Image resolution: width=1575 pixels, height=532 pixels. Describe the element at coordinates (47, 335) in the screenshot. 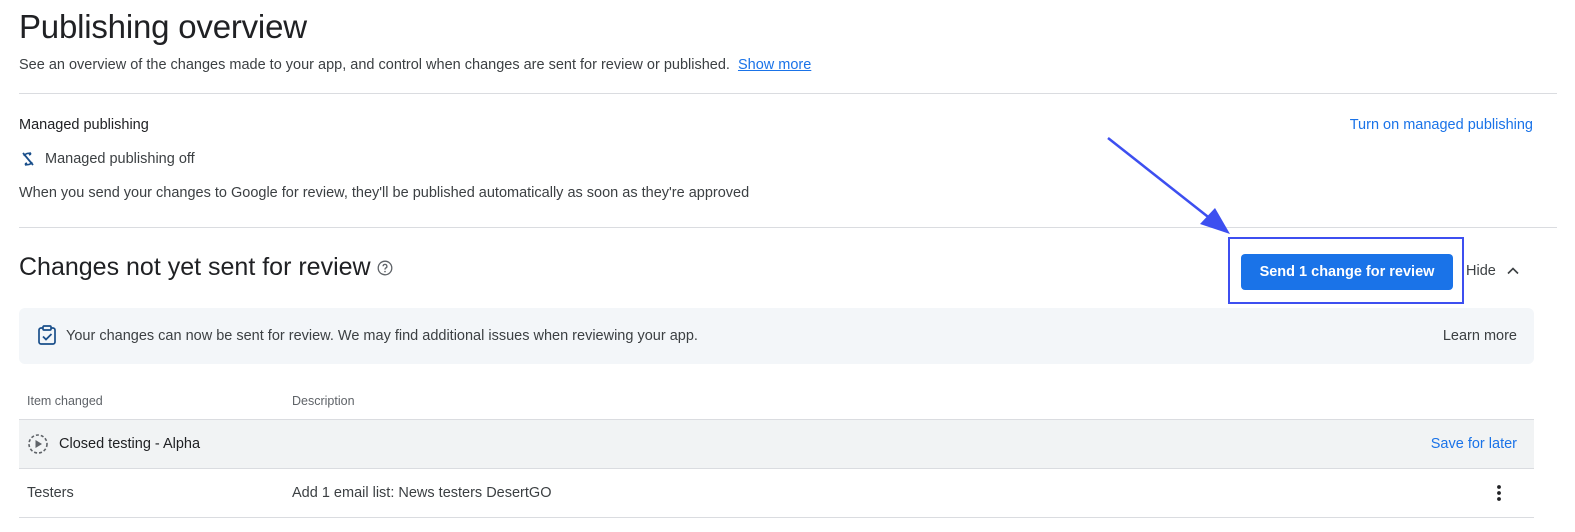

I see `clipboard-check-icon` at that location.